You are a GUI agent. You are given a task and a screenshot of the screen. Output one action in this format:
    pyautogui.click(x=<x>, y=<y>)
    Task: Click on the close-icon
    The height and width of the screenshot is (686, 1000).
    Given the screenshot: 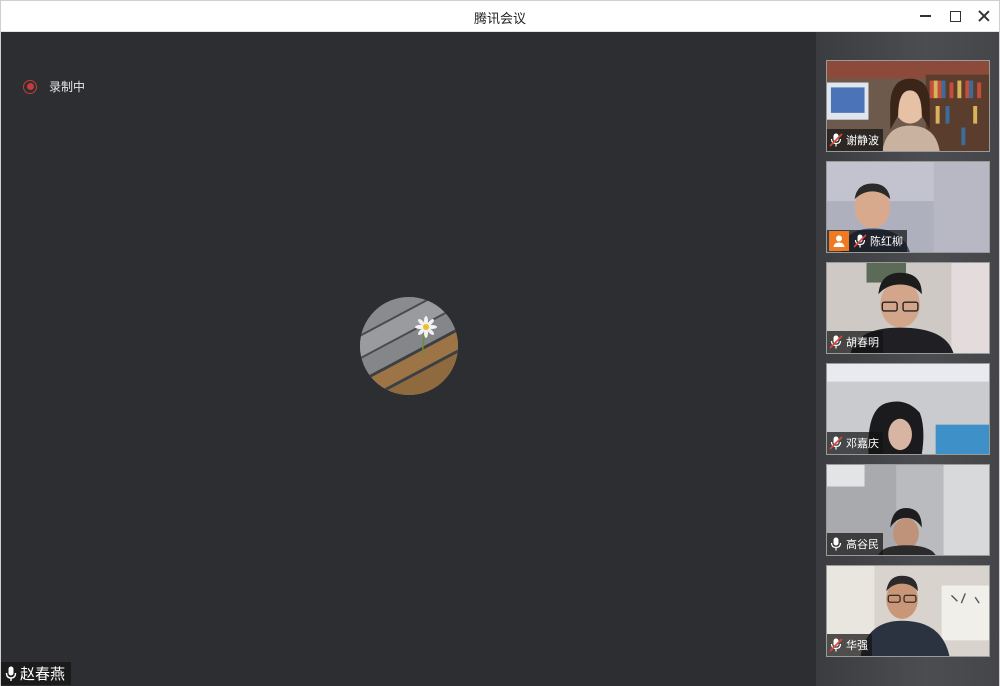 What is the action you would take?
    pyautogui.click(x=984, y=16)
    